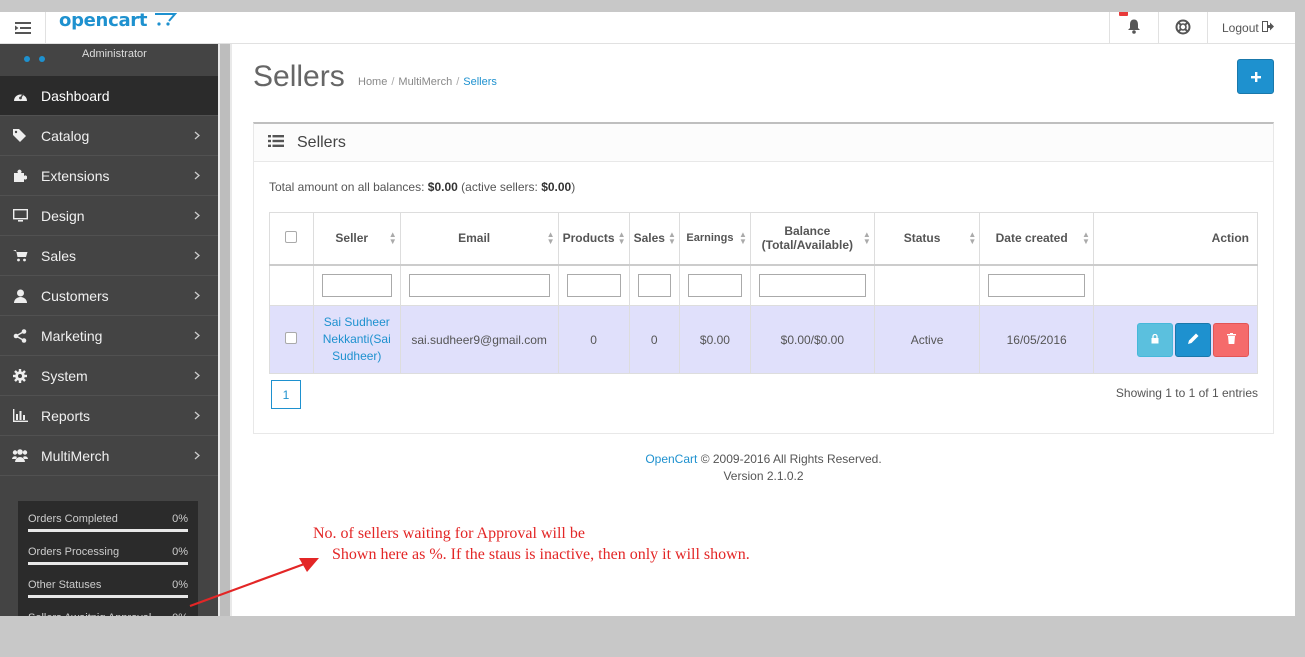 This screenshot has width=1305, height=657. Describe the element at coordinates (276, 143) in the screenshot. I see `list-icon` at that location.